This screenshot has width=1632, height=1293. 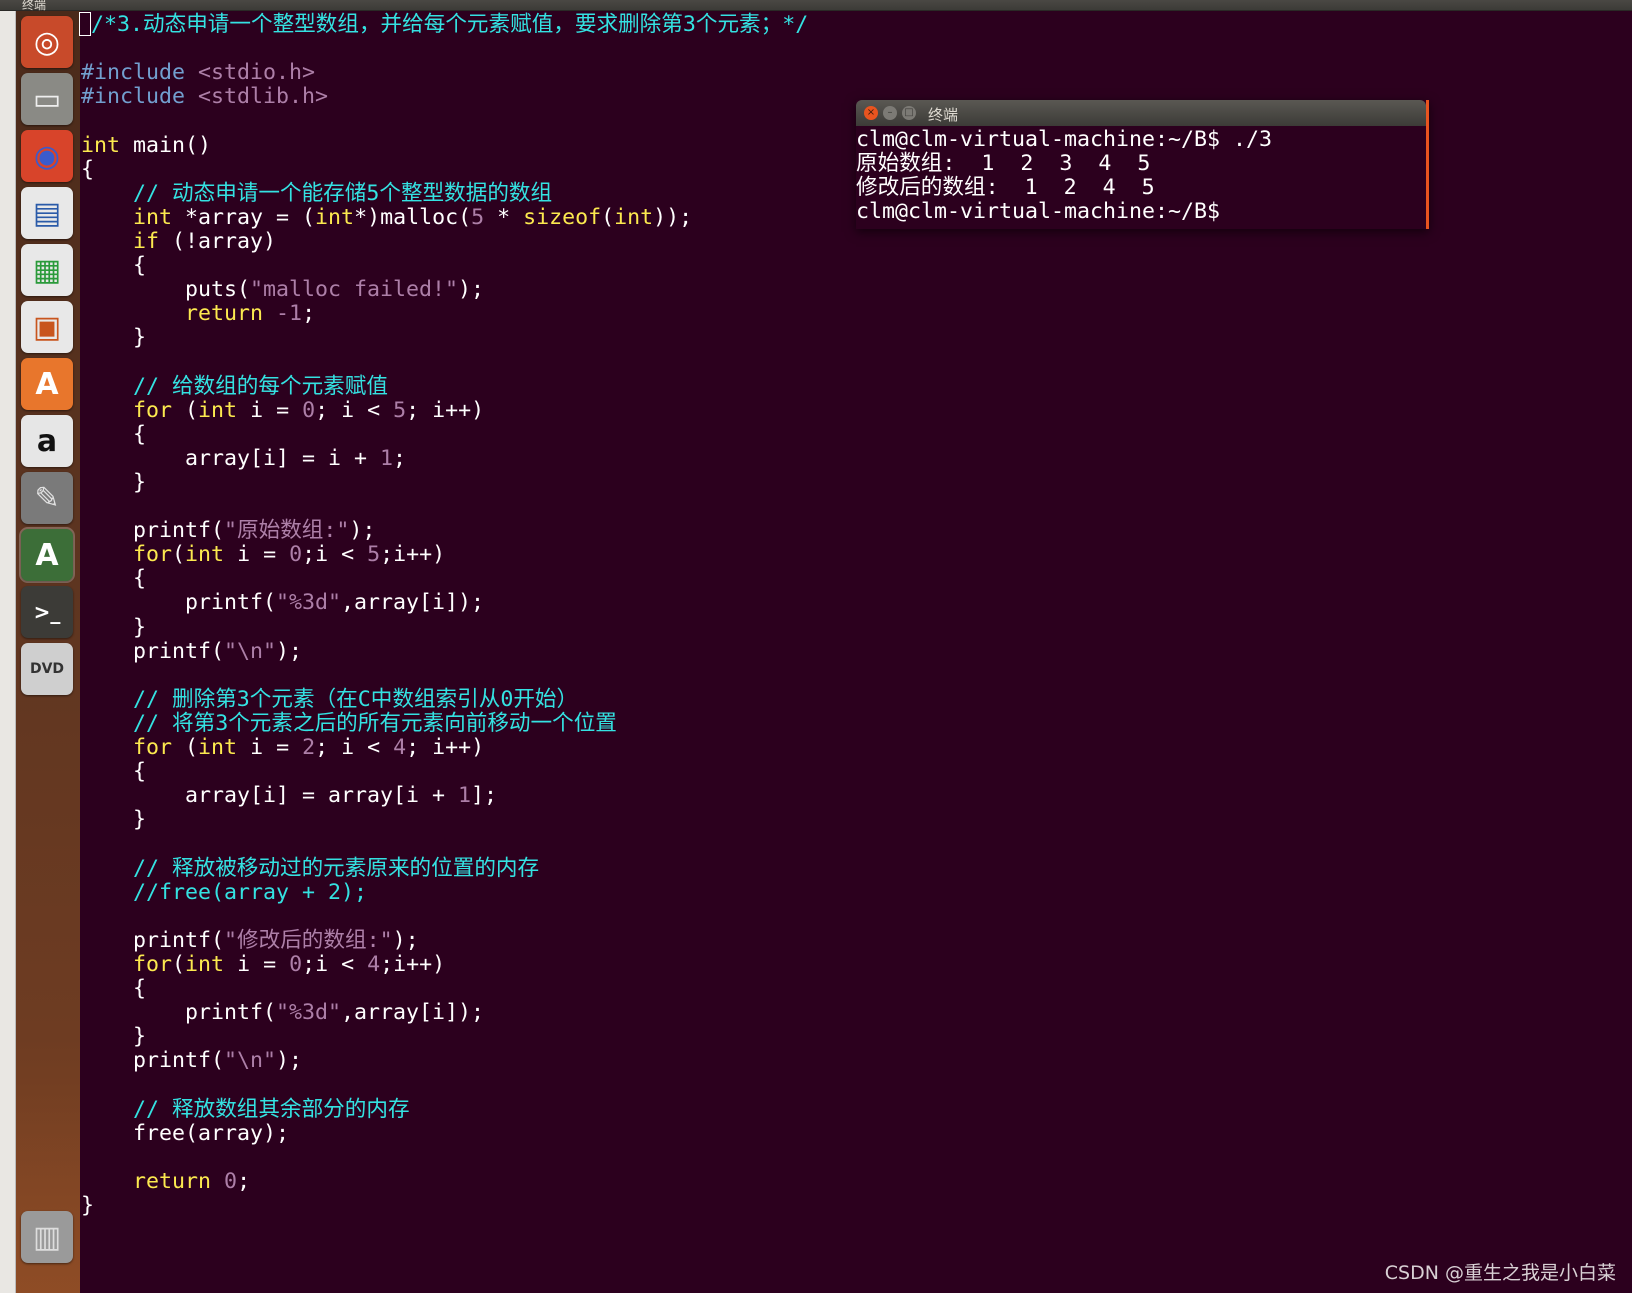 I want to click on unity-launcher: ◎ ▭ ◉ ▤ ▦ ▣ Aa ✎ A >_ DVD ▥, so click(x=48, y=652).